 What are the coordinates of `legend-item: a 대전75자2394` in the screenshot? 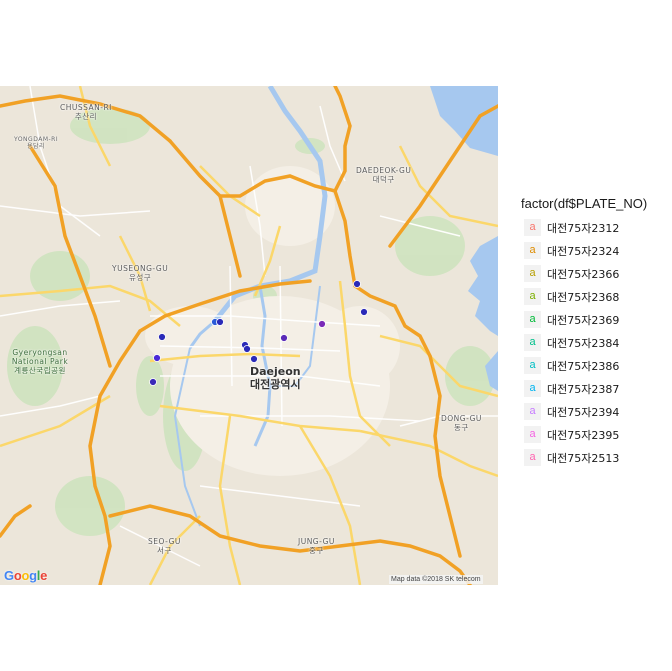 It's located at (584, 411).